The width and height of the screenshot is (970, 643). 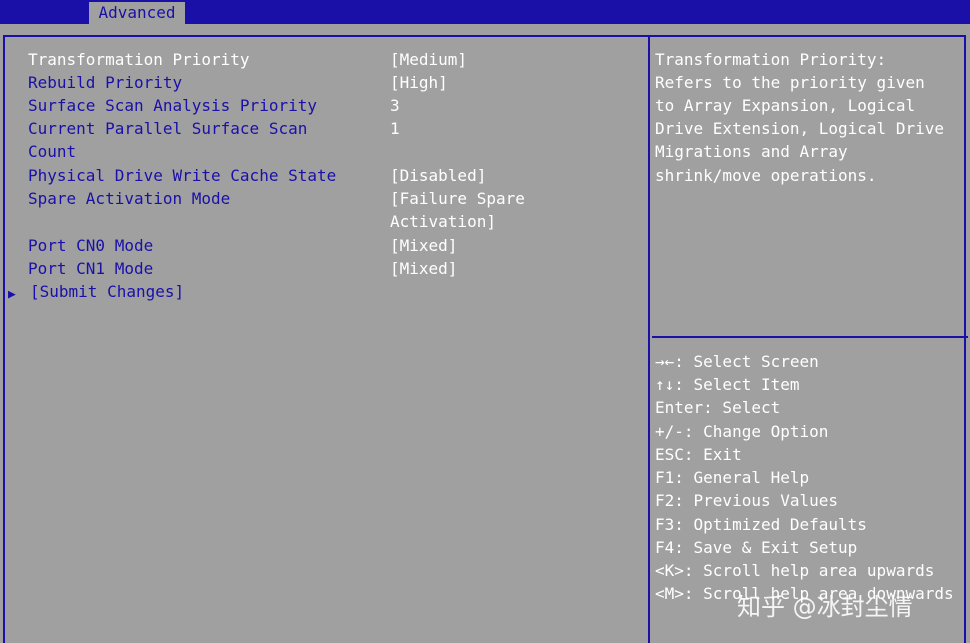 I want to click on watermark: 知乎 @冰封尘情, so click(x=825, y=607).